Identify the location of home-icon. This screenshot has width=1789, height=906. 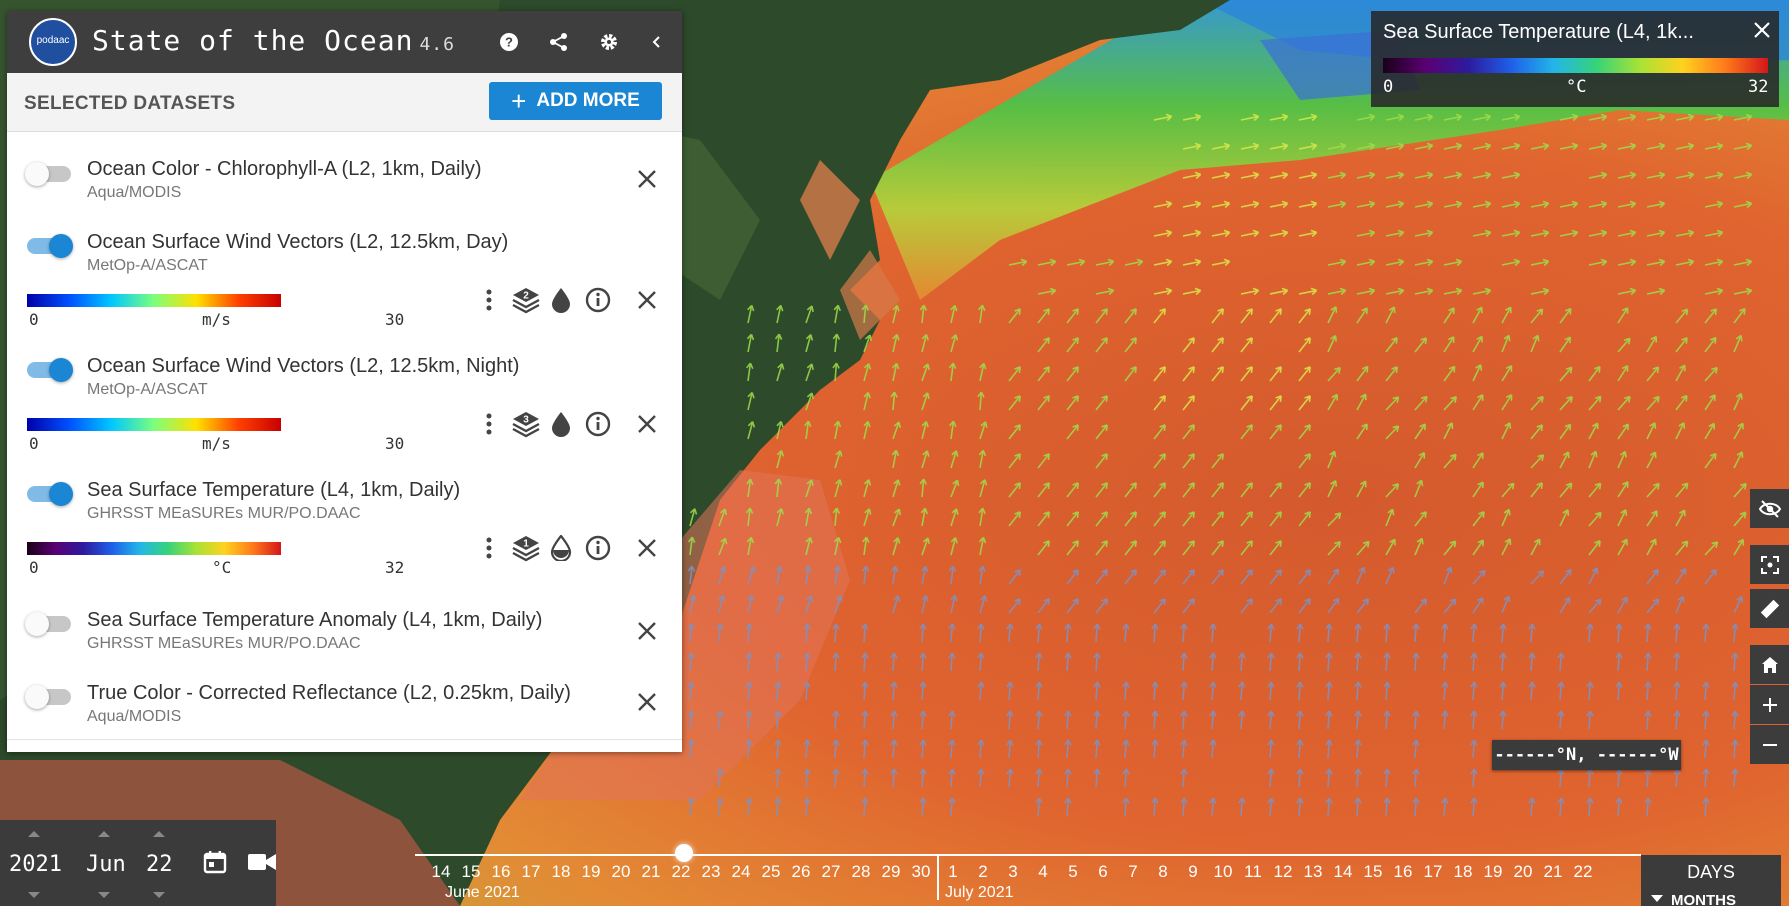
(1769, 664).